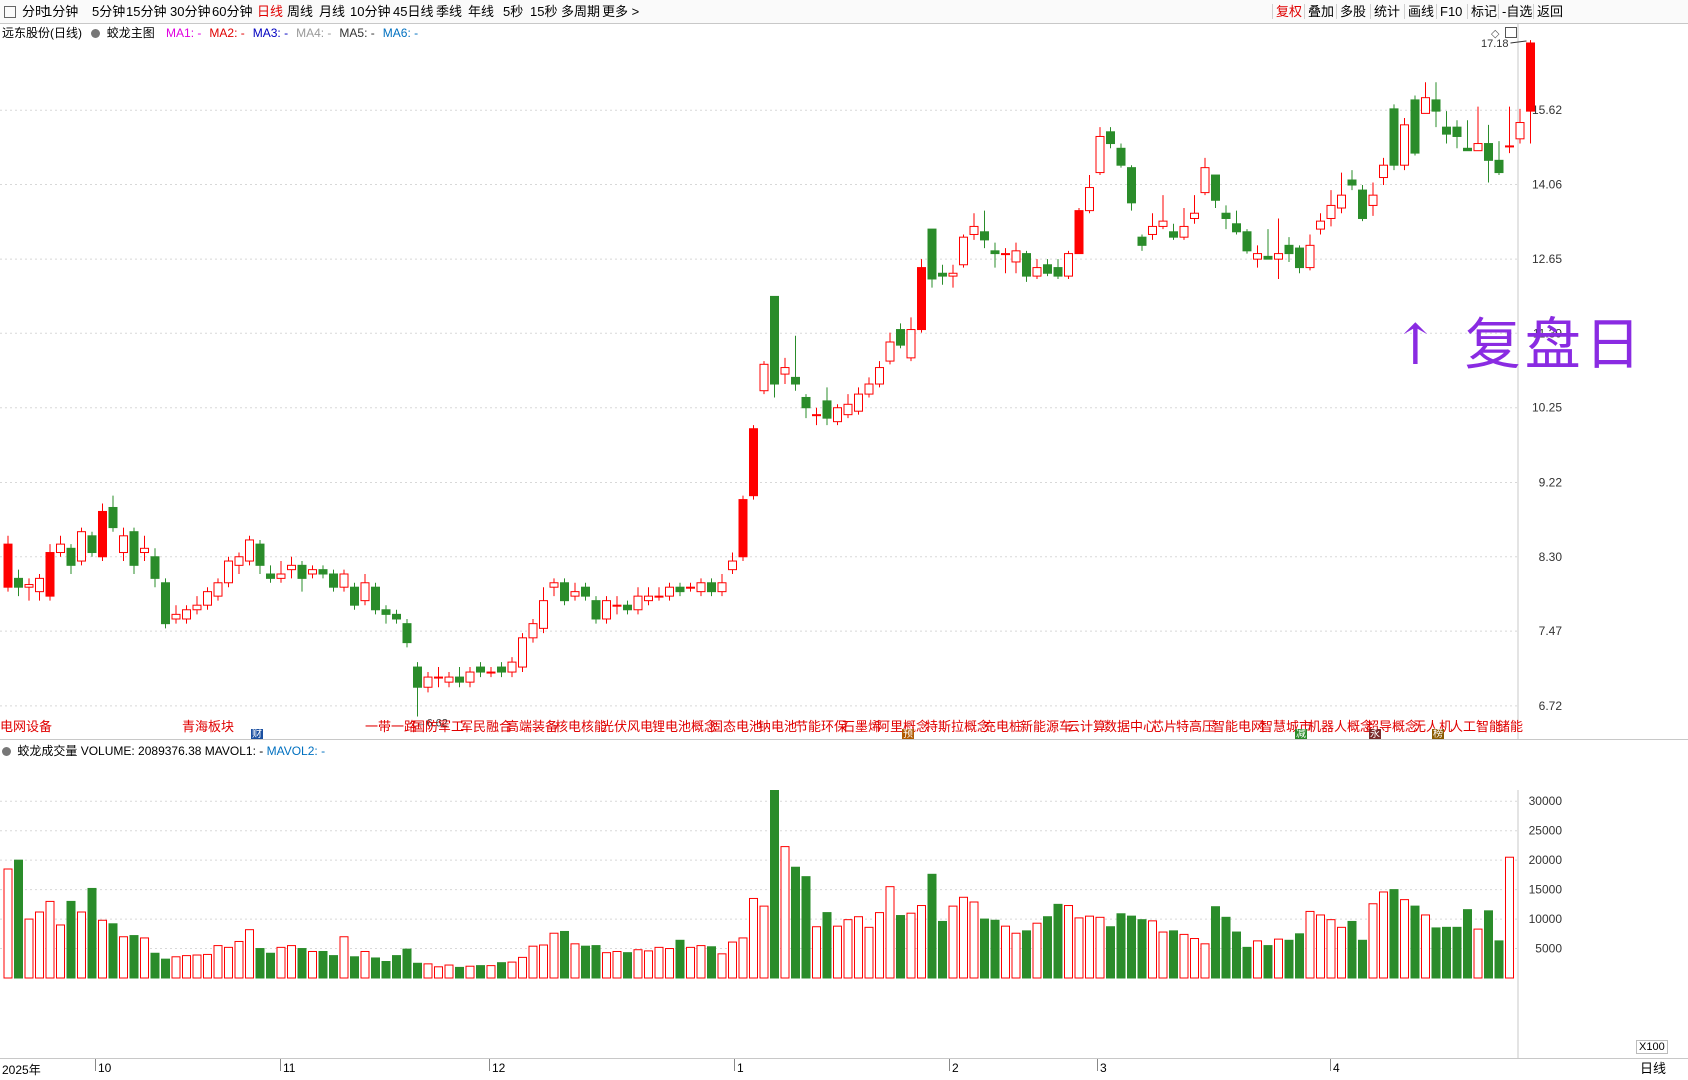  Describe the element at coordinates (957, 725) in the screenshot. I see `concept-tag: 特斯拉概念` at that location.